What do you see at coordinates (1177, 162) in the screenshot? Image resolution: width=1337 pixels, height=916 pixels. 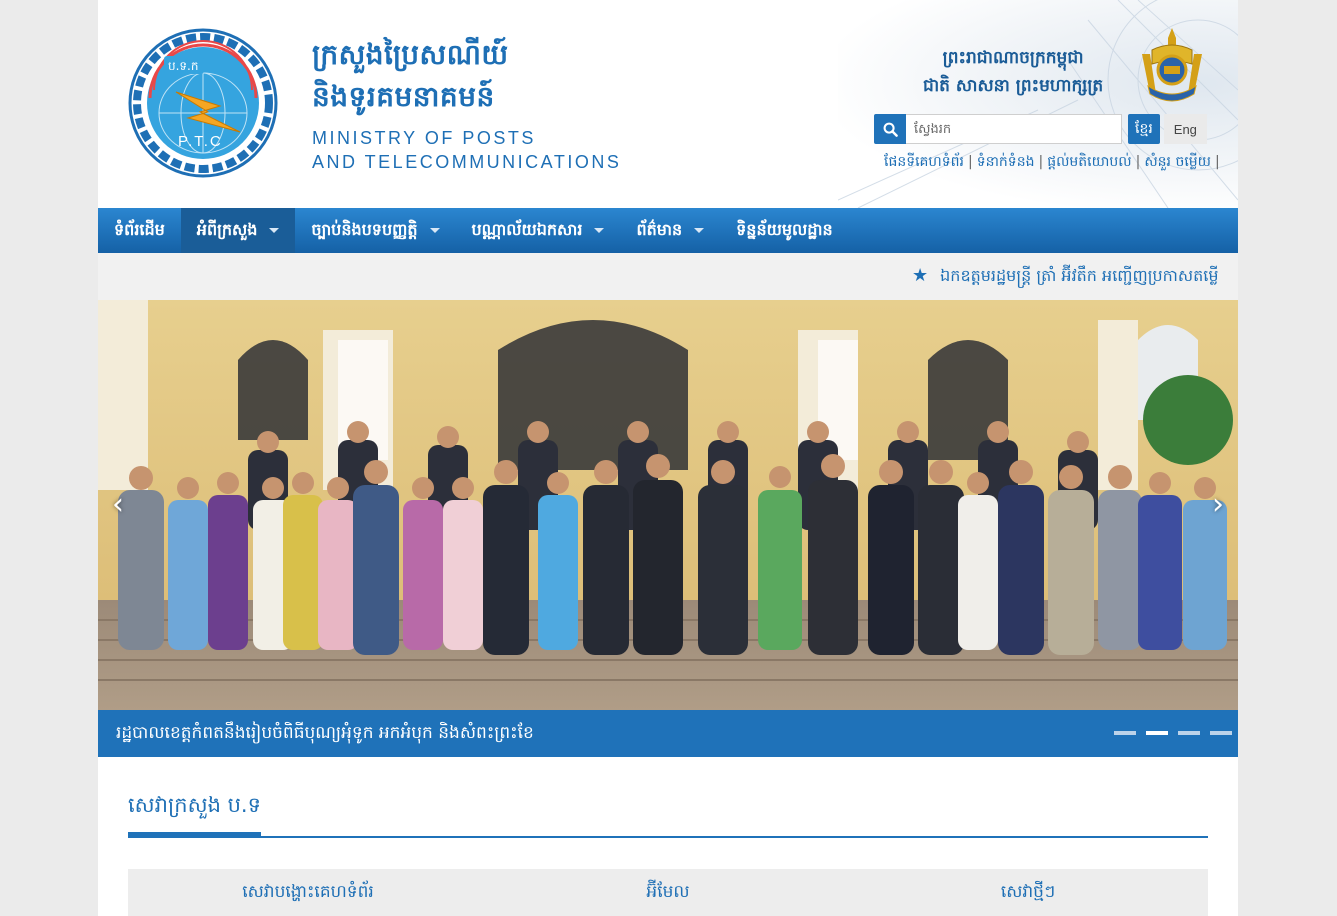 I see `faq-link: សំនួរ ចម្លើយ` at bounding box center [1177, 162].